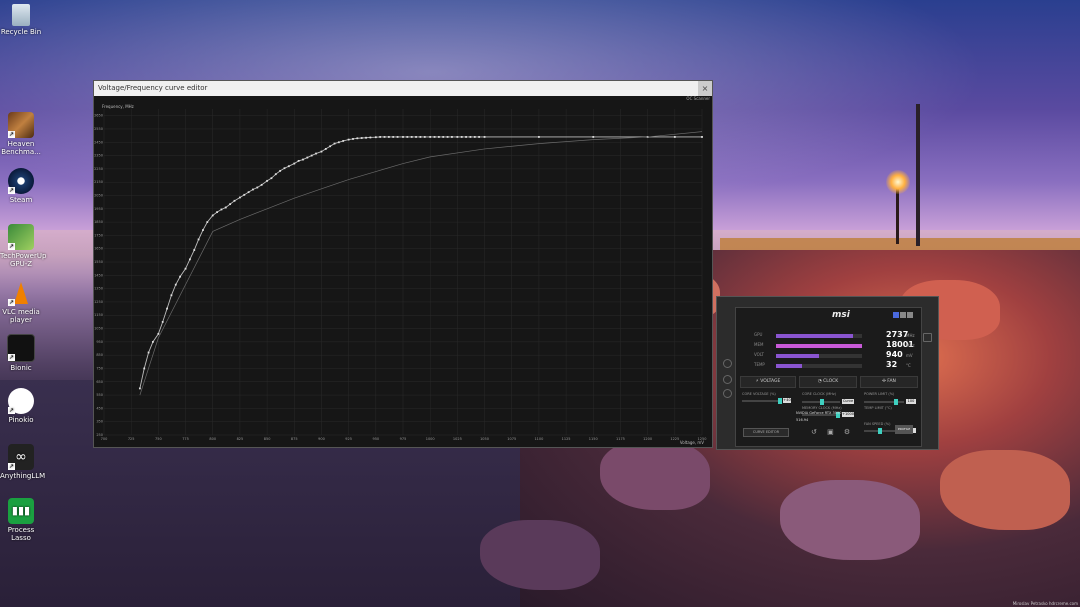  What do you see at coordinates (848, 414) in the screenshot?
I see `memory-clock-value: +1000` at bounding box center [848, 414].